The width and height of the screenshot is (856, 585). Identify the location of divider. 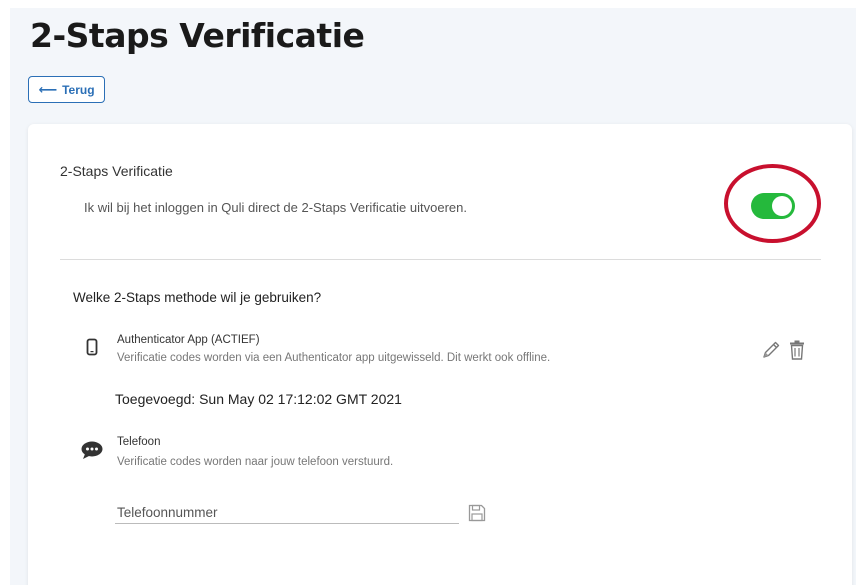
(440, 259).